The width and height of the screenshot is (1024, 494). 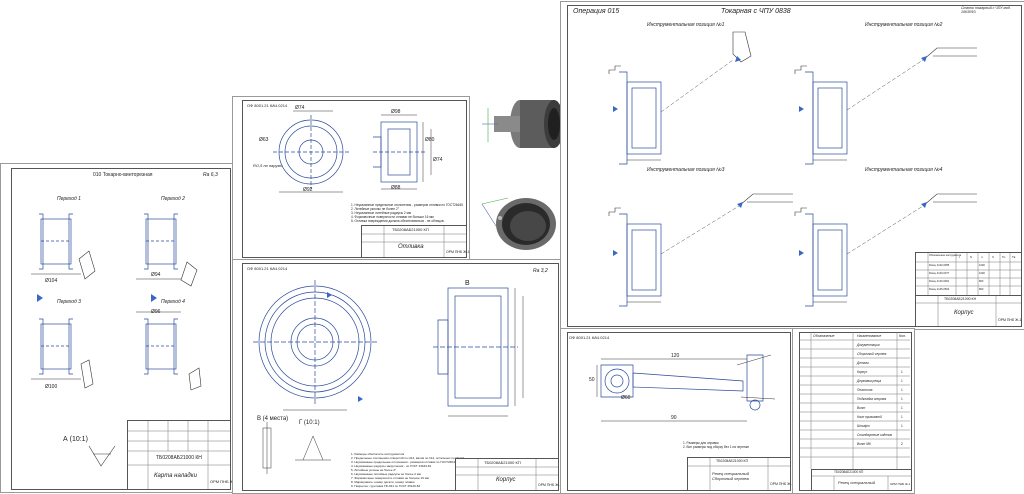 What do you see at coordinates (868, 345) in the screenshot?
I see `spec-row: Документация` at bounding box center [868, 345].